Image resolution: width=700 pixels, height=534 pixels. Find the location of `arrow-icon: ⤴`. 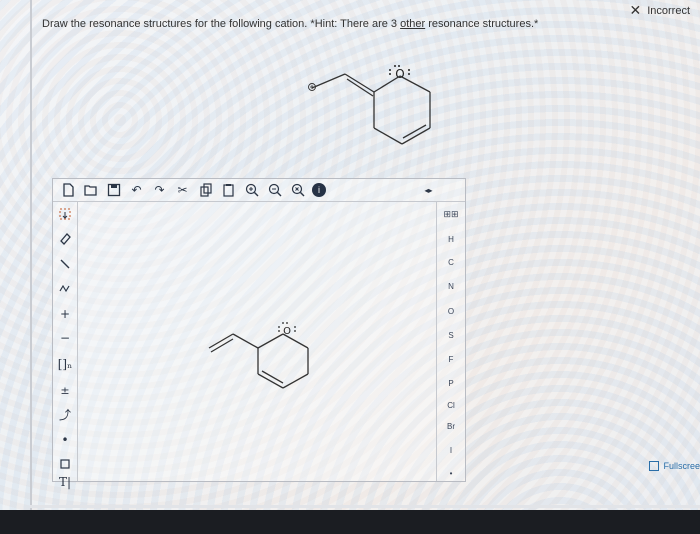

arrow-icon: ⤴ is located at coordinates (65, 414).